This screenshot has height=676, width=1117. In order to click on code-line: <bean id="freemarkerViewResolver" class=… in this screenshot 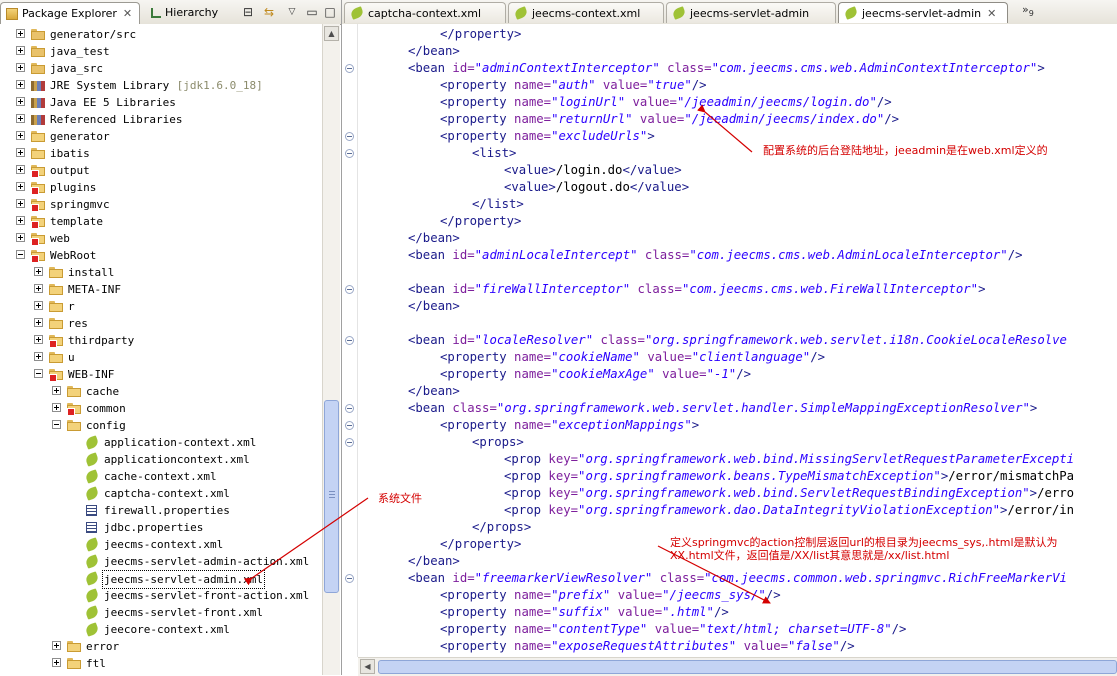, I will do `click(737, 578)`.